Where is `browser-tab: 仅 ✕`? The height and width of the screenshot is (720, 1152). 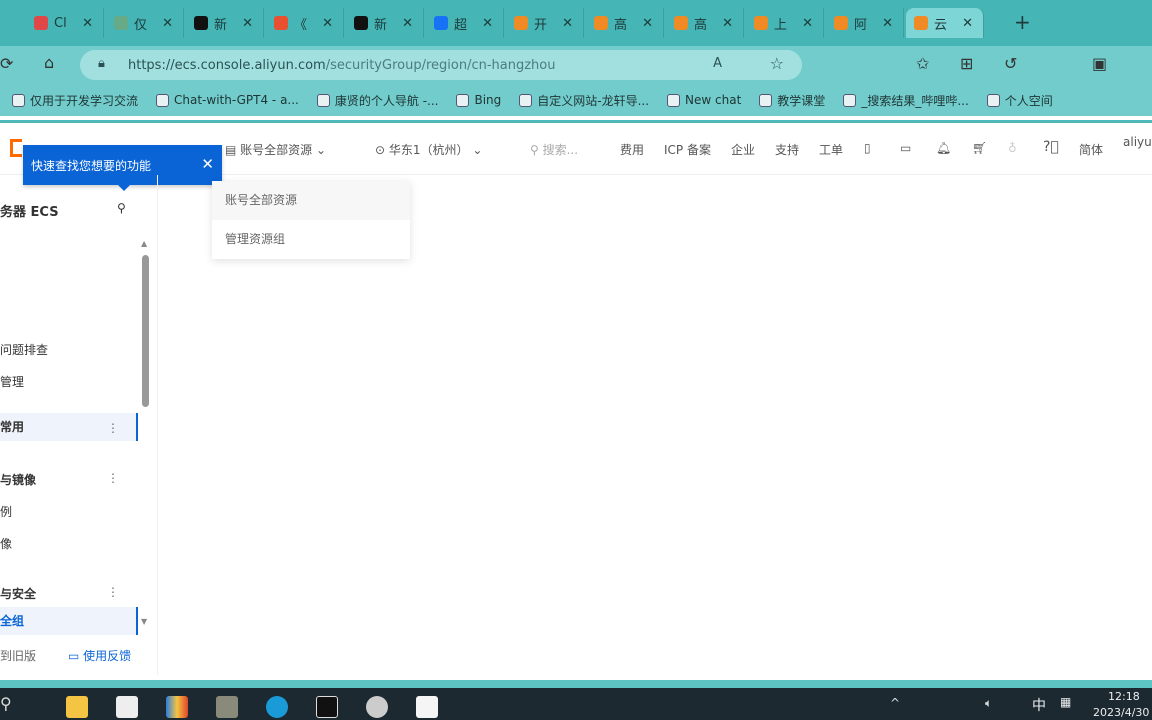
browser-tab: 仅 ✕ is located at coordinates (145, 23).